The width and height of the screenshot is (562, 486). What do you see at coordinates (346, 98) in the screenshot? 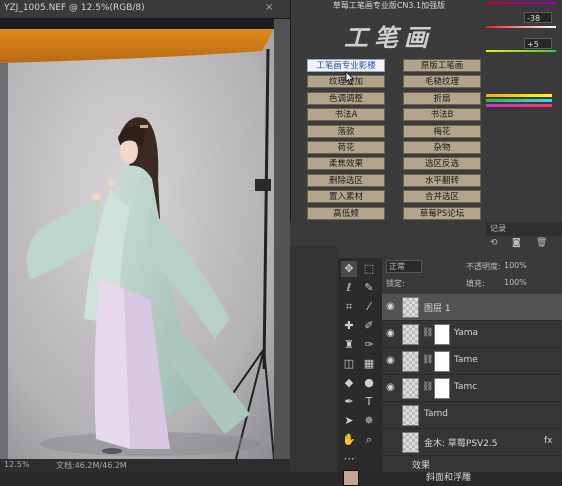
I see `plugin-button: 色调调整` at bounding box center [346, 98].